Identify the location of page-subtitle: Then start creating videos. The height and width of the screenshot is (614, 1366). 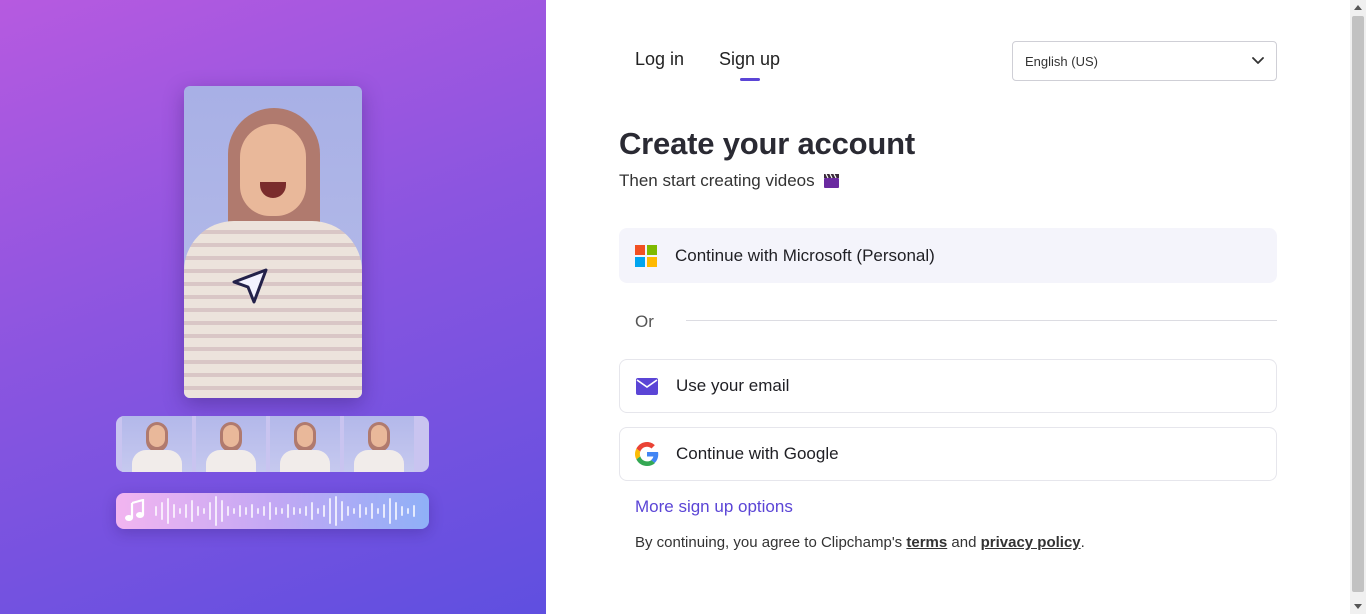
(729, 181).